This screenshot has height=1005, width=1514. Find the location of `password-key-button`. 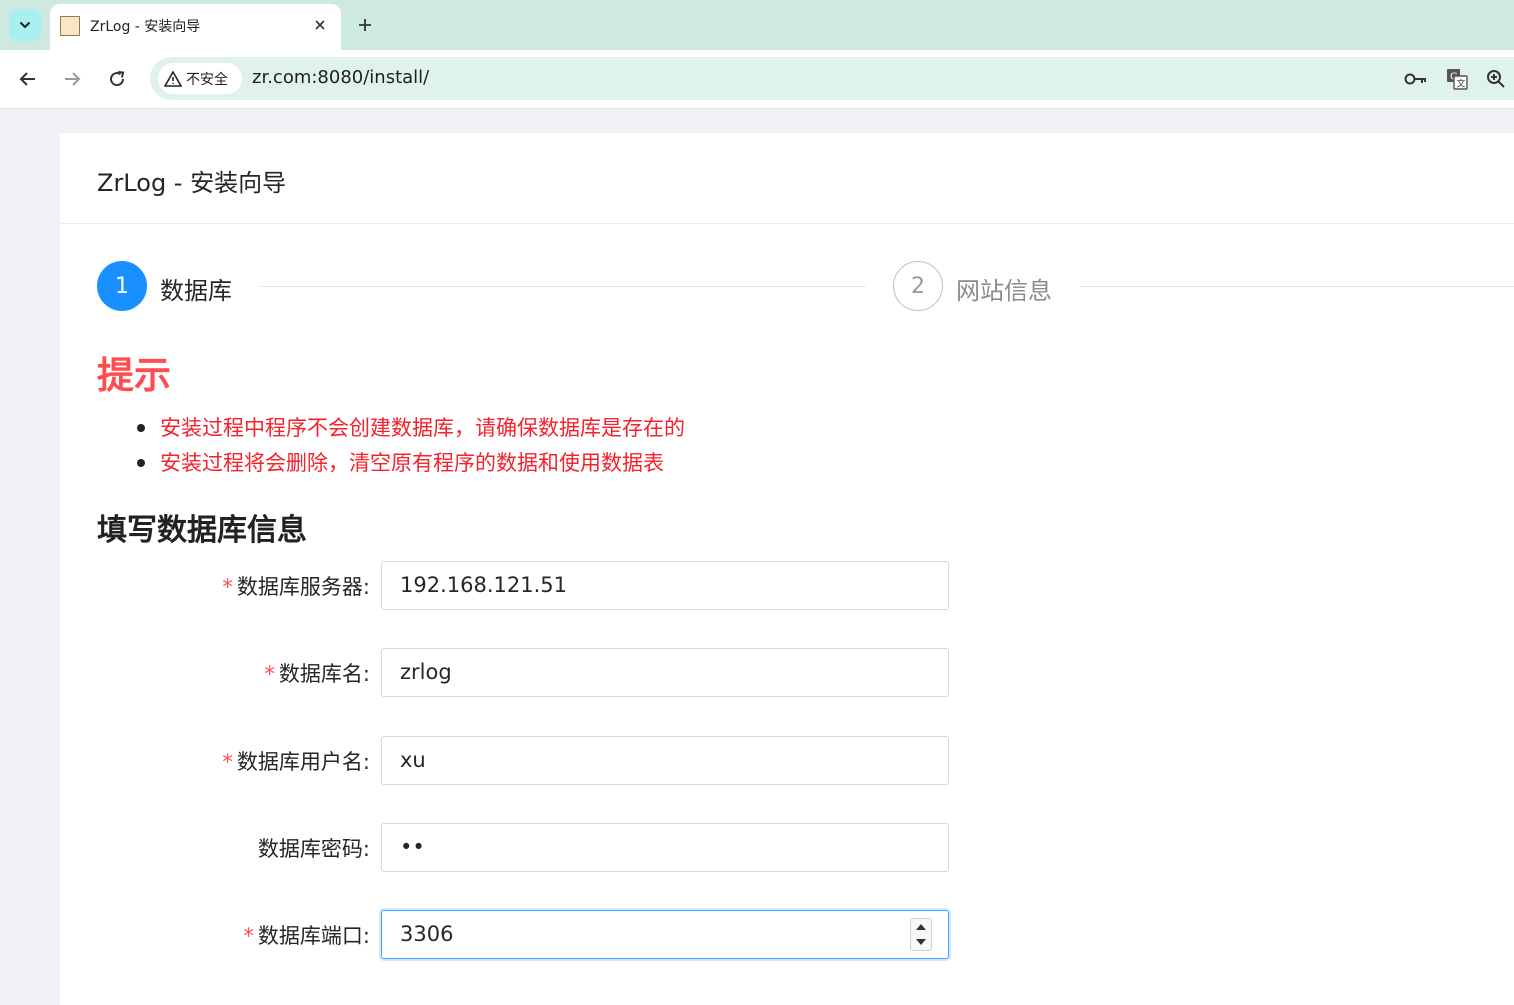

password-key-button is located at coordinates (1416, 79).